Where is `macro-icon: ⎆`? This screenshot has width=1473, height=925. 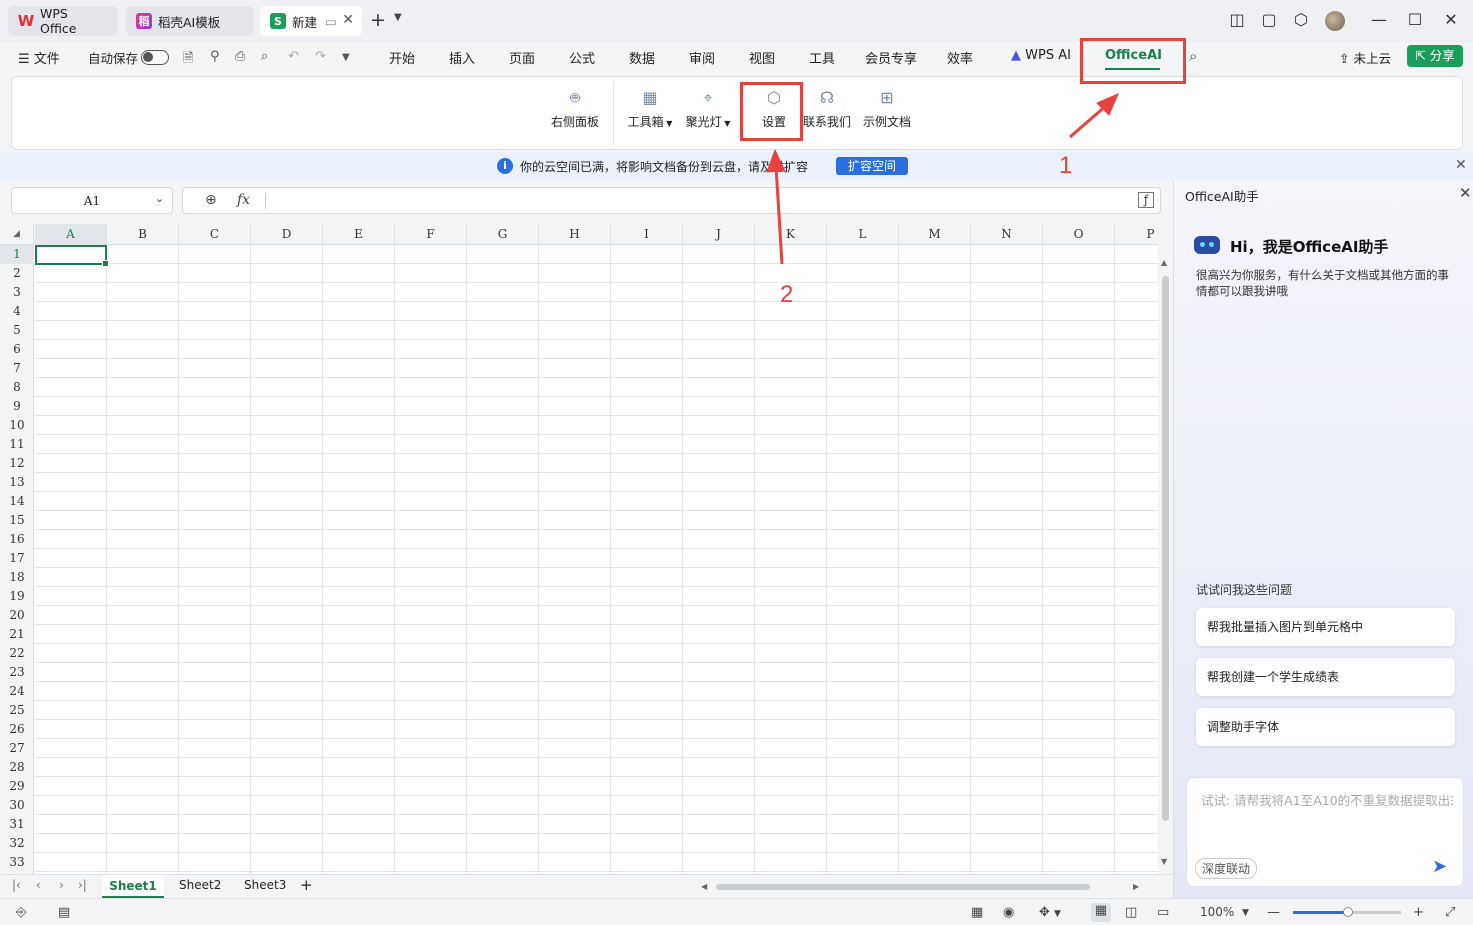 macro-icon: ⎆ is located at coordinates (21, 912).